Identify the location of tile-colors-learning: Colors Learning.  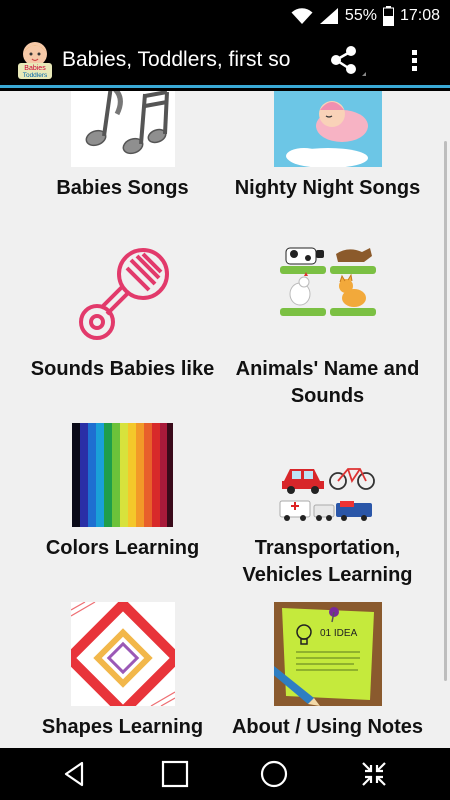
(122, 492).